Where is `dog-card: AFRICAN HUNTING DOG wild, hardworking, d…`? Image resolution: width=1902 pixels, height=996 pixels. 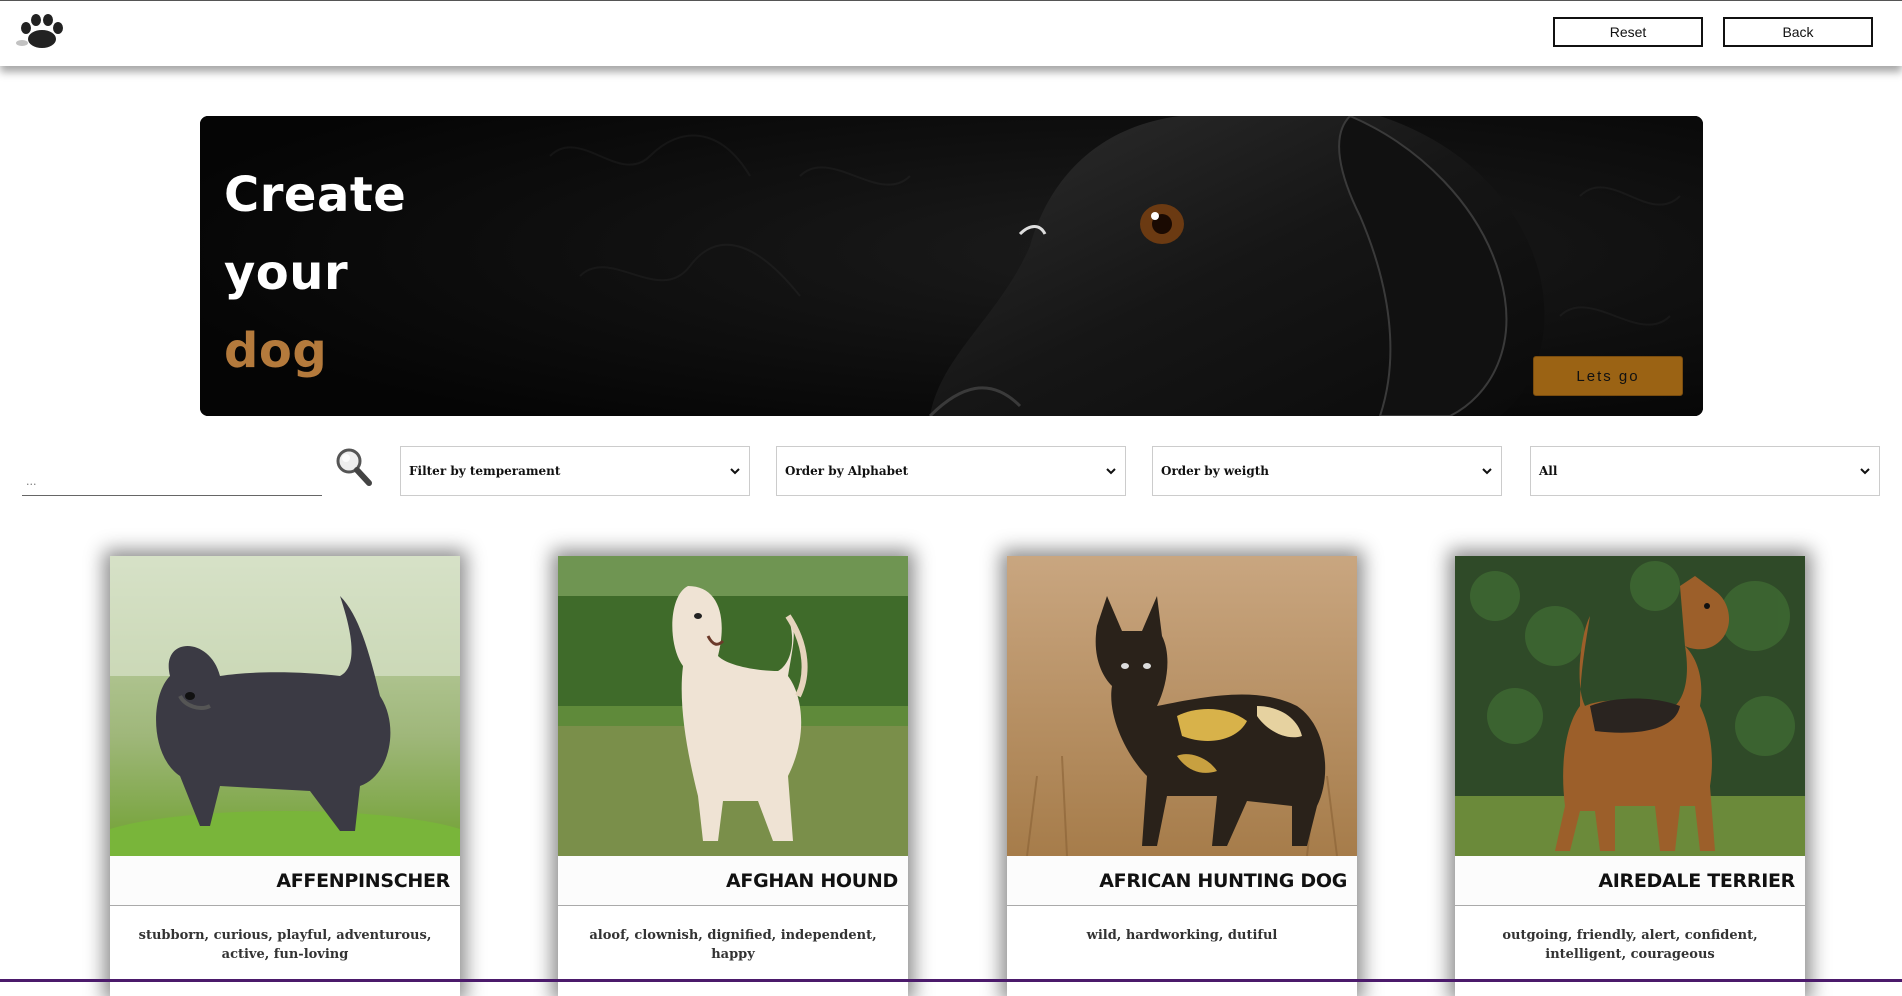
dog-card: AFRICAN HUNTING DOG wild, hardworking, d… is located at coordinates (1182, 776).